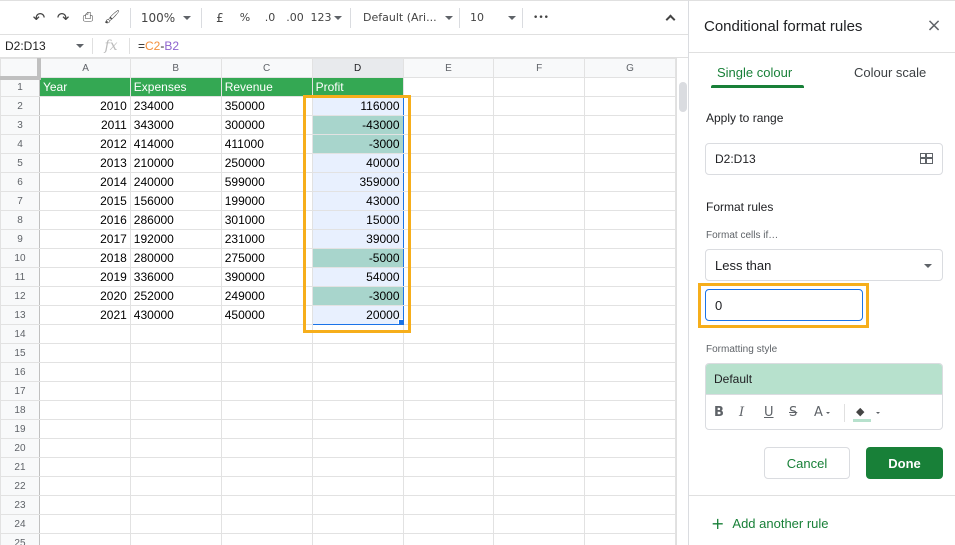 The height and width of the screenshot is (545, 955). Describe the element at coordinates (84, 144) in the screenshot. I see `year-cell: 2012` at that location.